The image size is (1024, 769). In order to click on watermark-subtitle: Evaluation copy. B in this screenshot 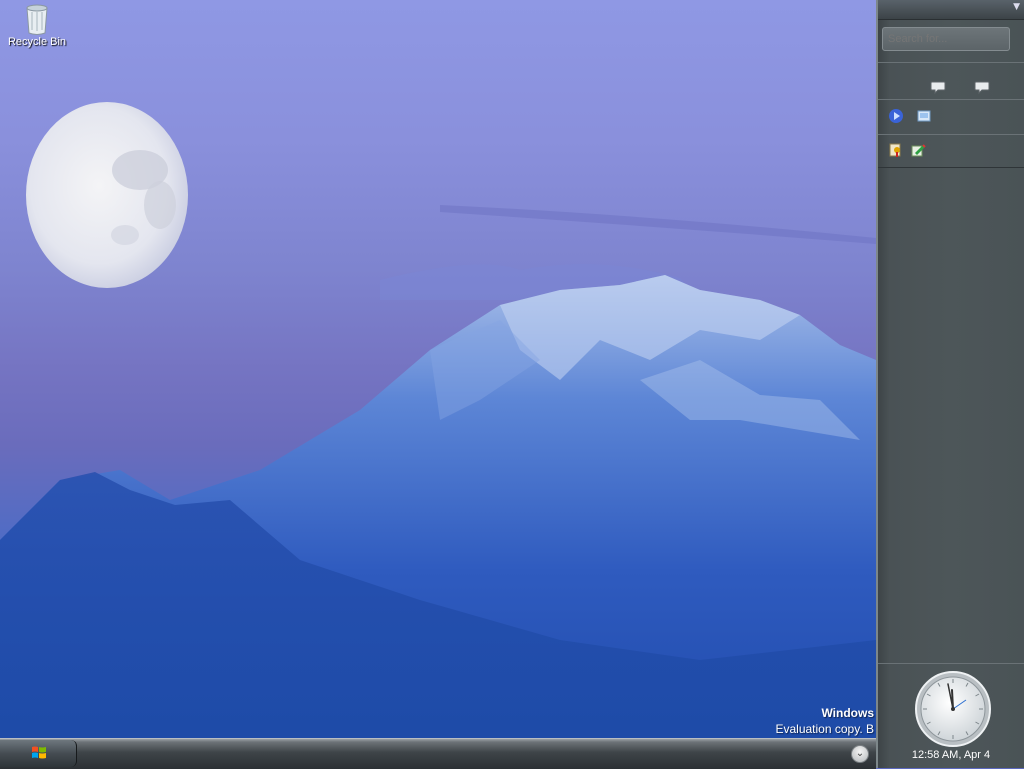, I will do `click(824, 729)`.